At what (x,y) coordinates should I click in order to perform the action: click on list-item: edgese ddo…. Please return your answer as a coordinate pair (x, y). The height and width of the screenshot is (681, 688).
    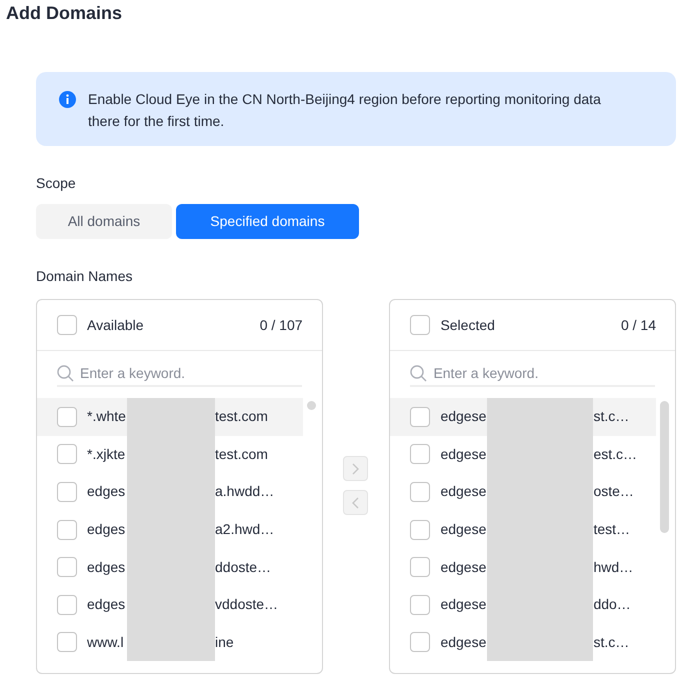
    Looking at the image, I should click on (523, 605).